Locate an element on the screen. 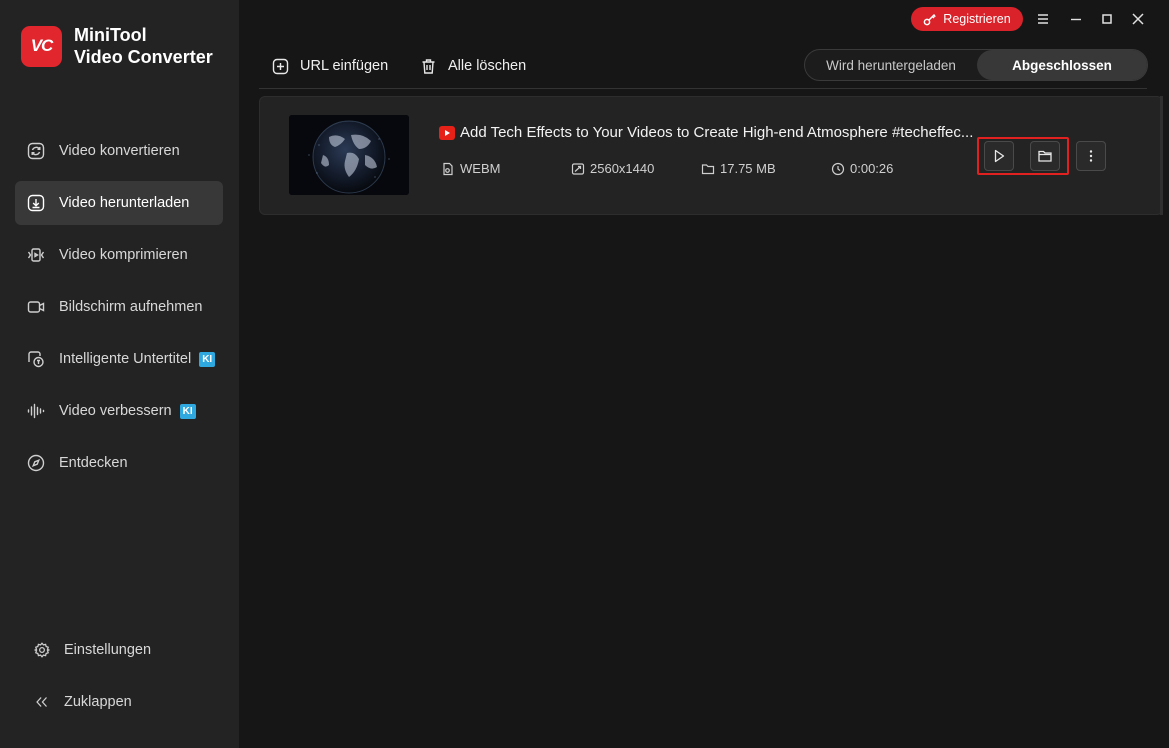 The width and height of the screenshot is (1169, 748). youtube-icon is located at coordinates (447, 132).